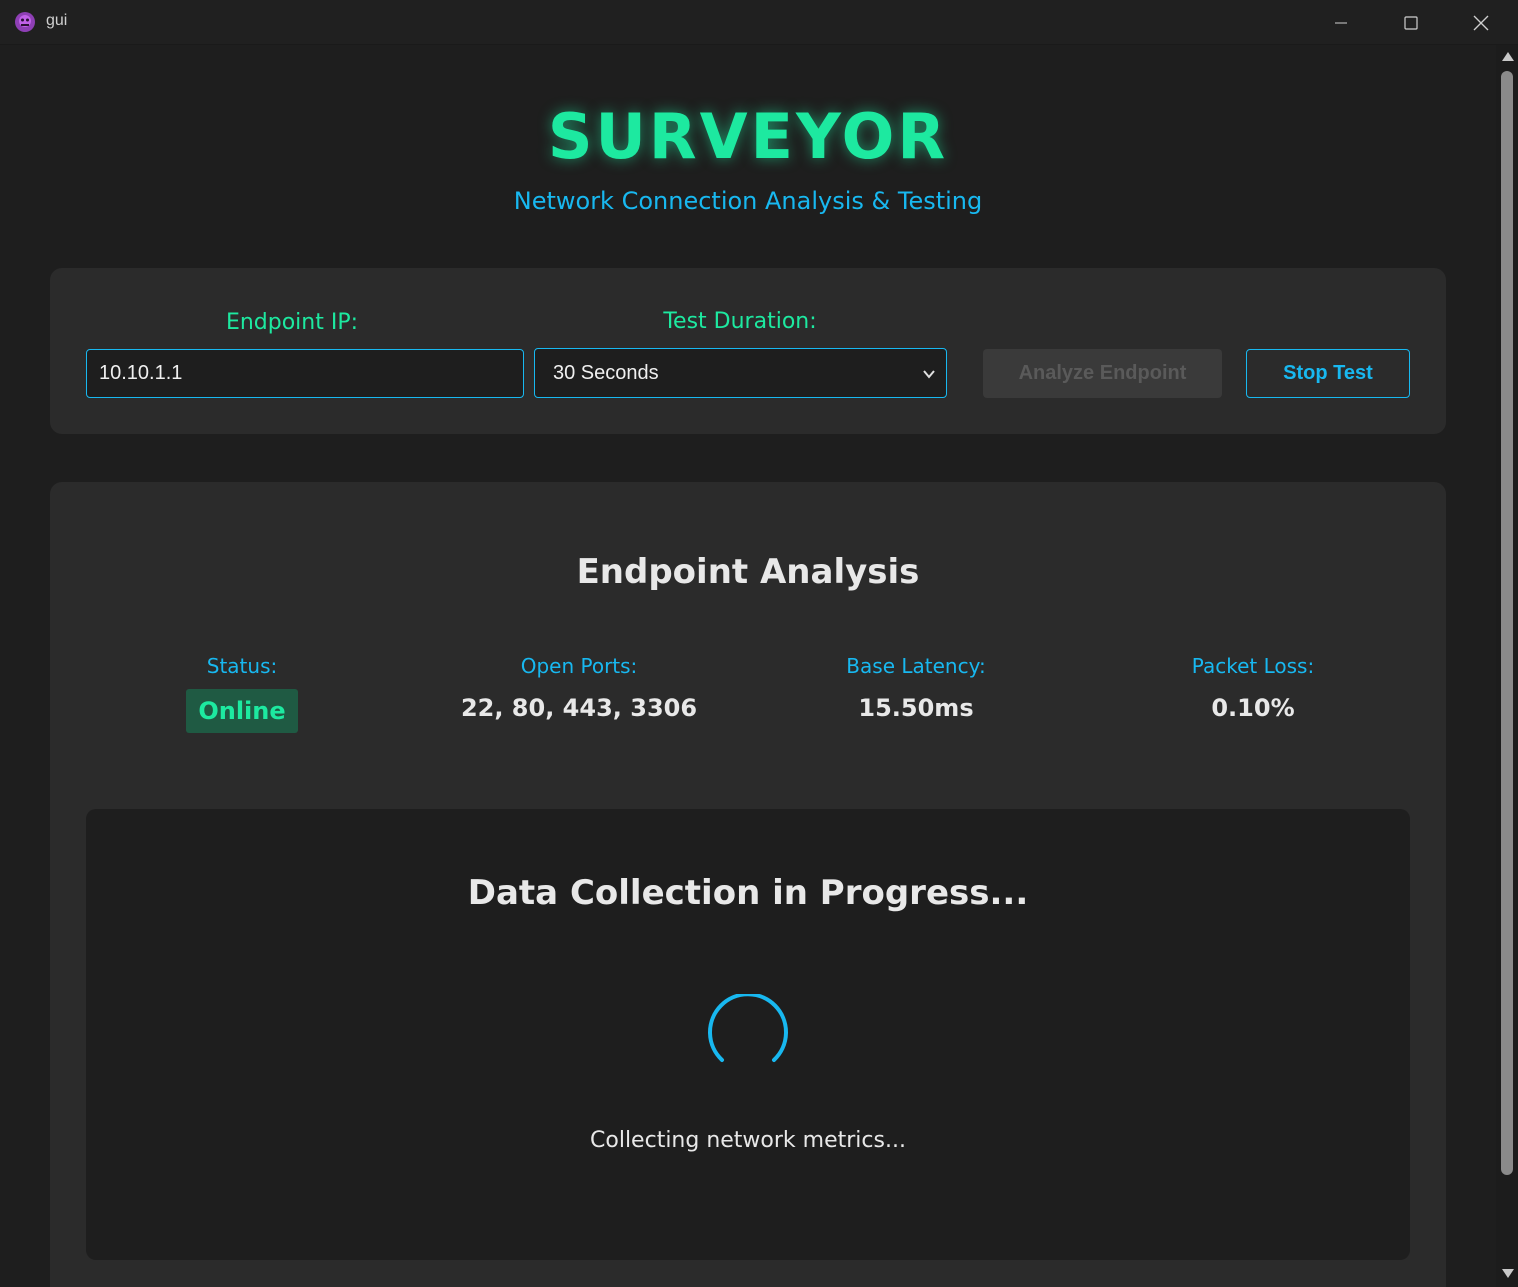 Image resolution: width=1518 pixels, height=1287 pixels. I want to click on endpoint-analysis-title: Endpoint Analysis, so click(748, 572).